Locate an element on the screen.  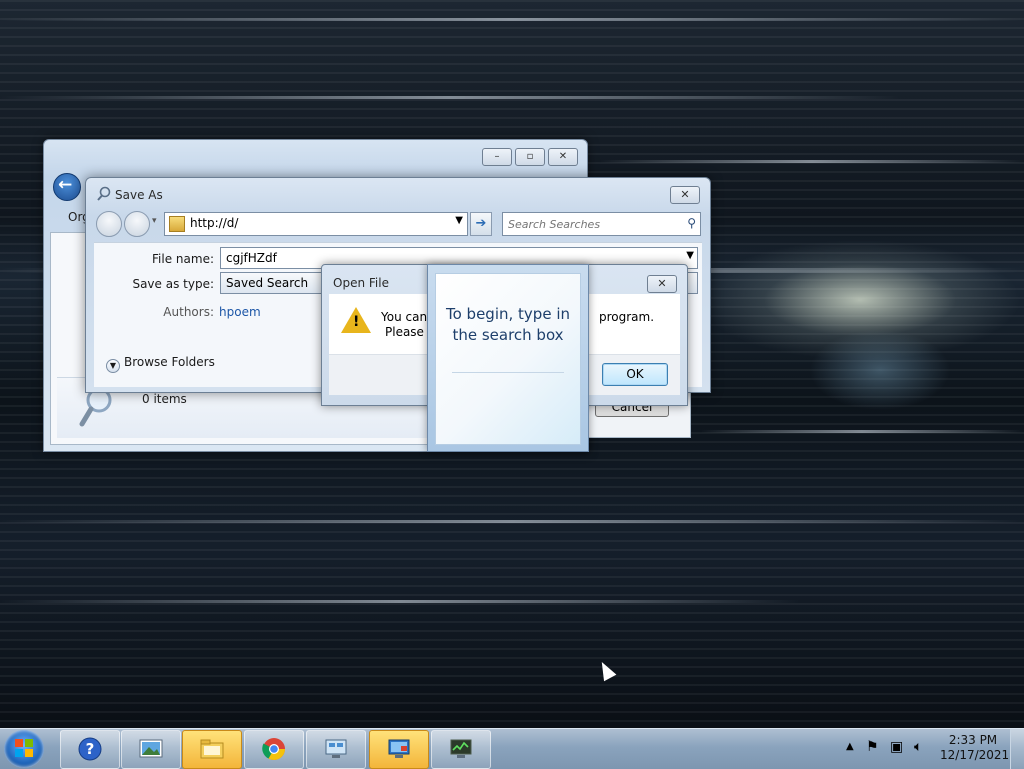
maximize-button: ▫ is located at coordinates (530, 157).